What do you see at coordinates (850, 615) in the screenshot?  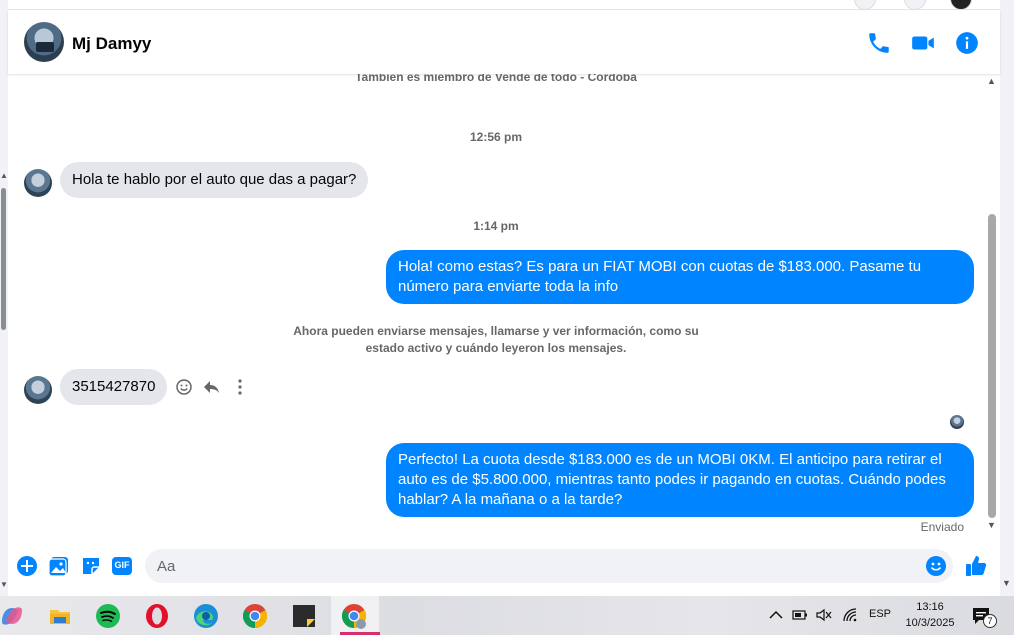 I see `wifi-icon` at bounding box center [850, 615].